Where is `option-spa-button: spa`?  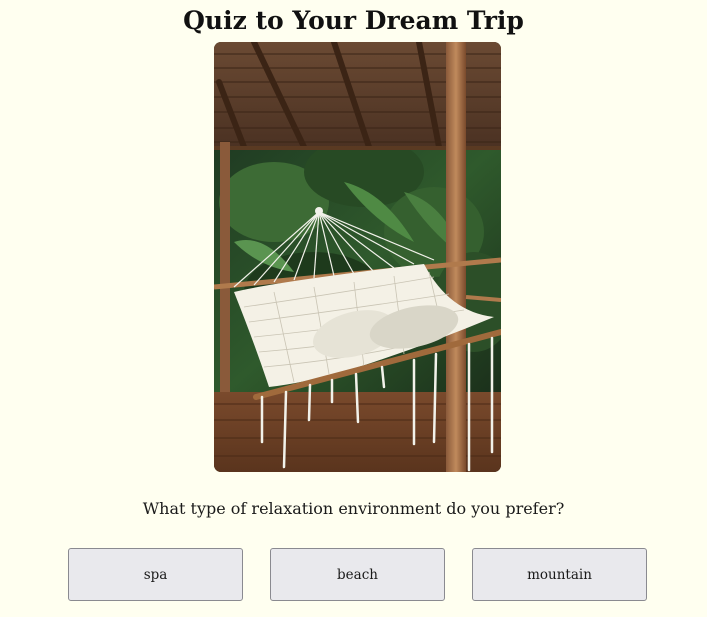
option-spa-button: spa is located at coordinates (155, 574).